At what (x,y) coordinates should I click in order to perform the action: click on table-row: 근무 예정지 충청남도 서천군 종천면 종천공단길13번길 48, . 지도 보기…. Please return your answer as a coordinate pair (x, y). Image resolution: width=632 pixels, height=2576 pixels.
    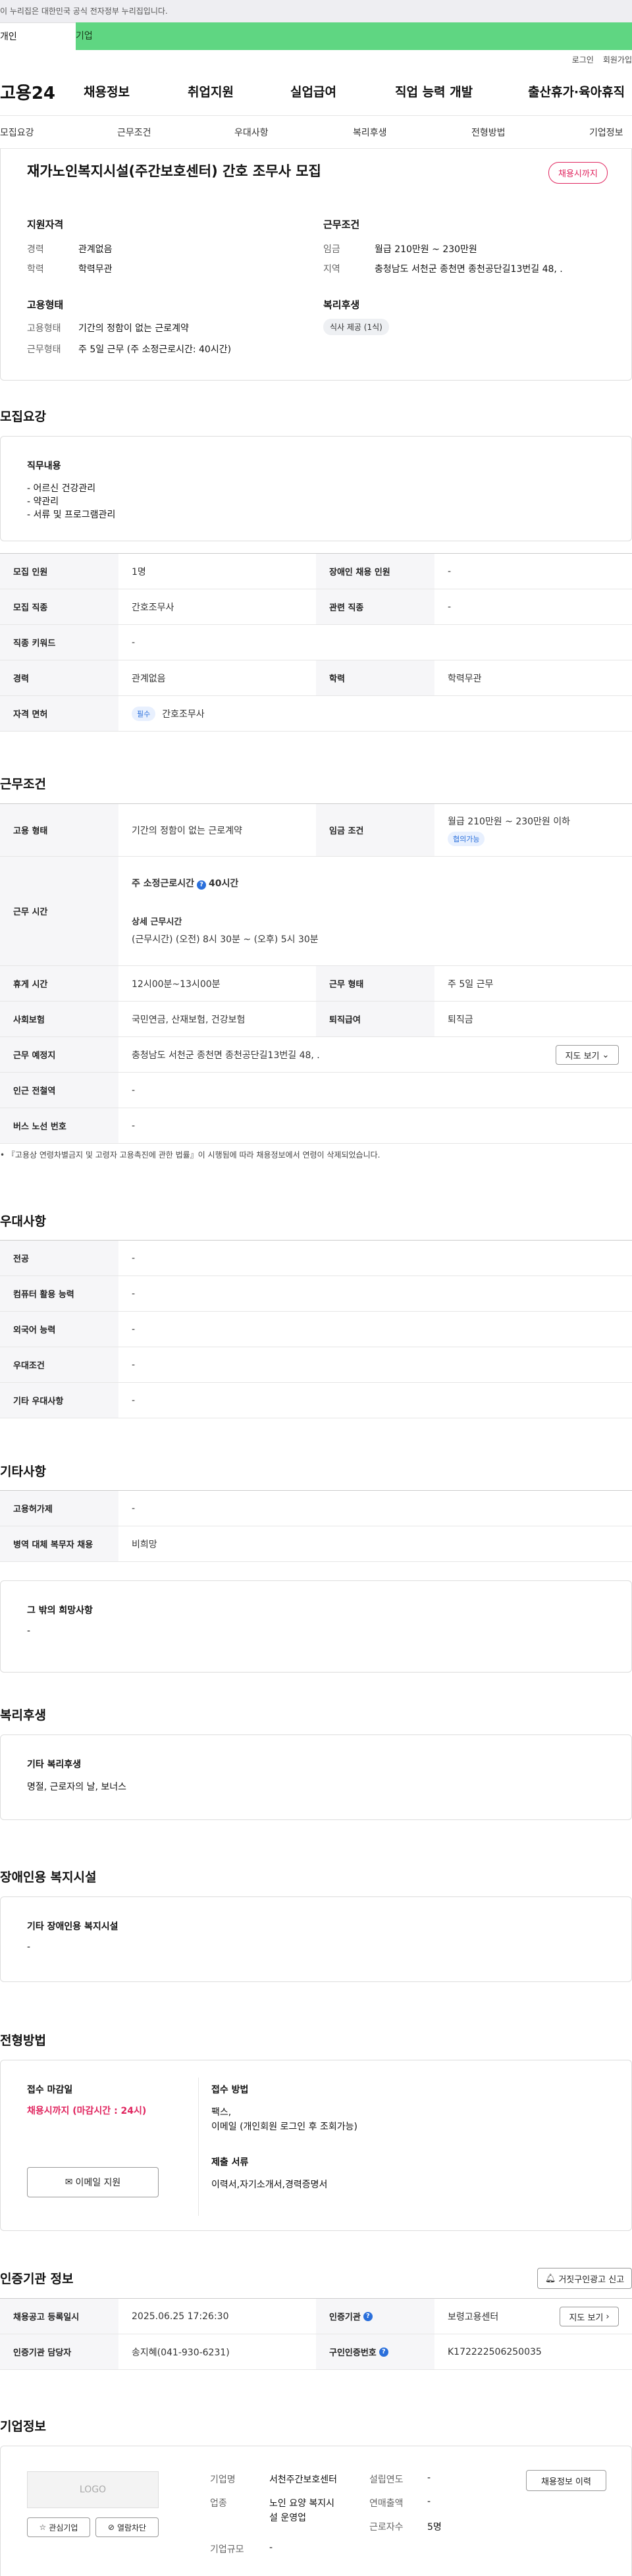
    Looking at the image, I should click on (316, 1055).